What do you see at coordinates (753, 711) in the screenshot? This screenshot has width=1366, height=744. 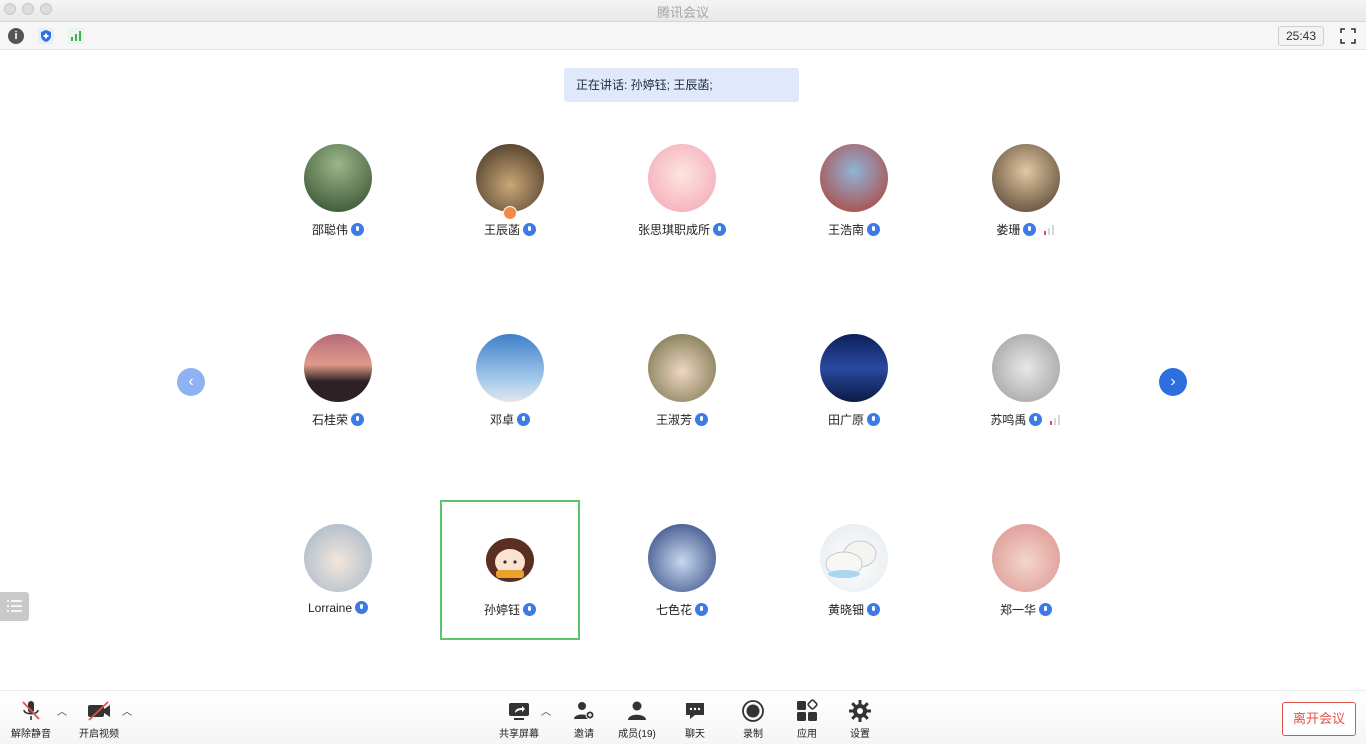 I see `record-icon` at bounding box center [753, 711].